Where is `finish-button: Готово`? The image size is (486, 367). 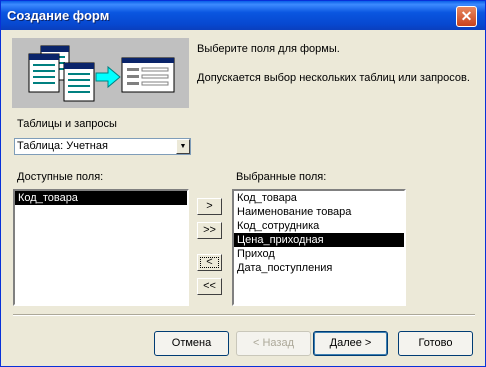
finish-button: Готово is located at coordinates (435, 343).